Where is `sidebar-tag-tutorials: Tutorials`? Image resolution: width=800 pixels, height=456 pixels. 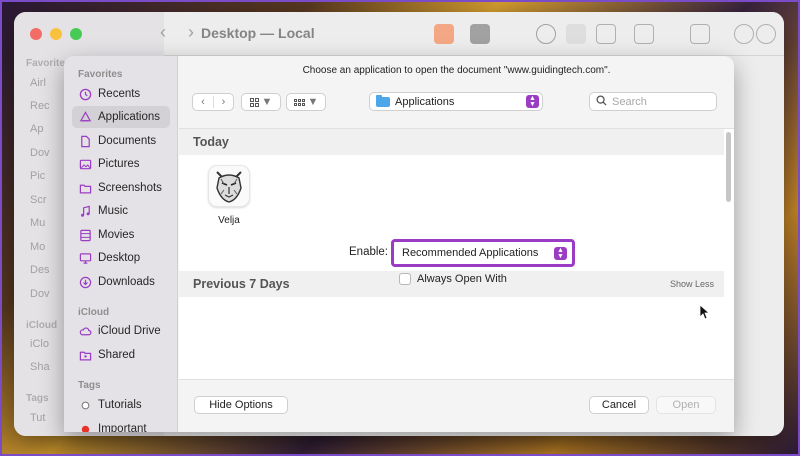 sidebar-tag-tutorials: Tutorials is located at coordinates (121, 405).